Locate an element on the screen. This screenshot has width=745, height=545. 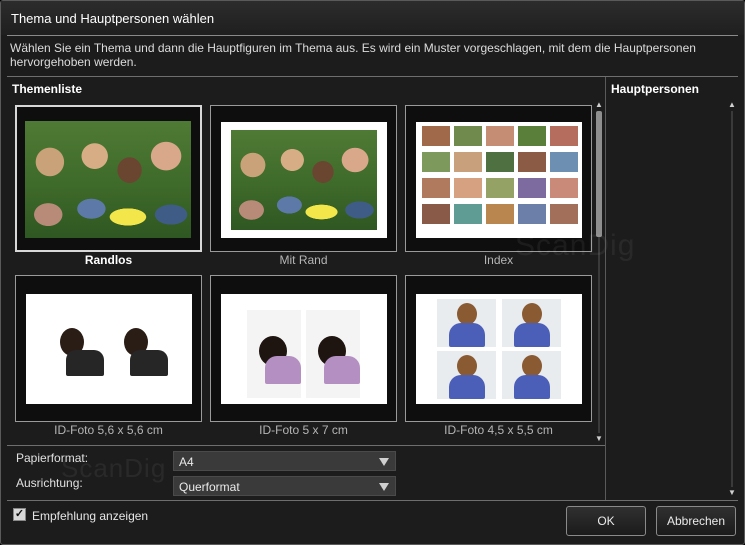
theme-label-id-foto-56: ID-Foto 5,6 x 5,6 cm is located at coordinates (108, 430).